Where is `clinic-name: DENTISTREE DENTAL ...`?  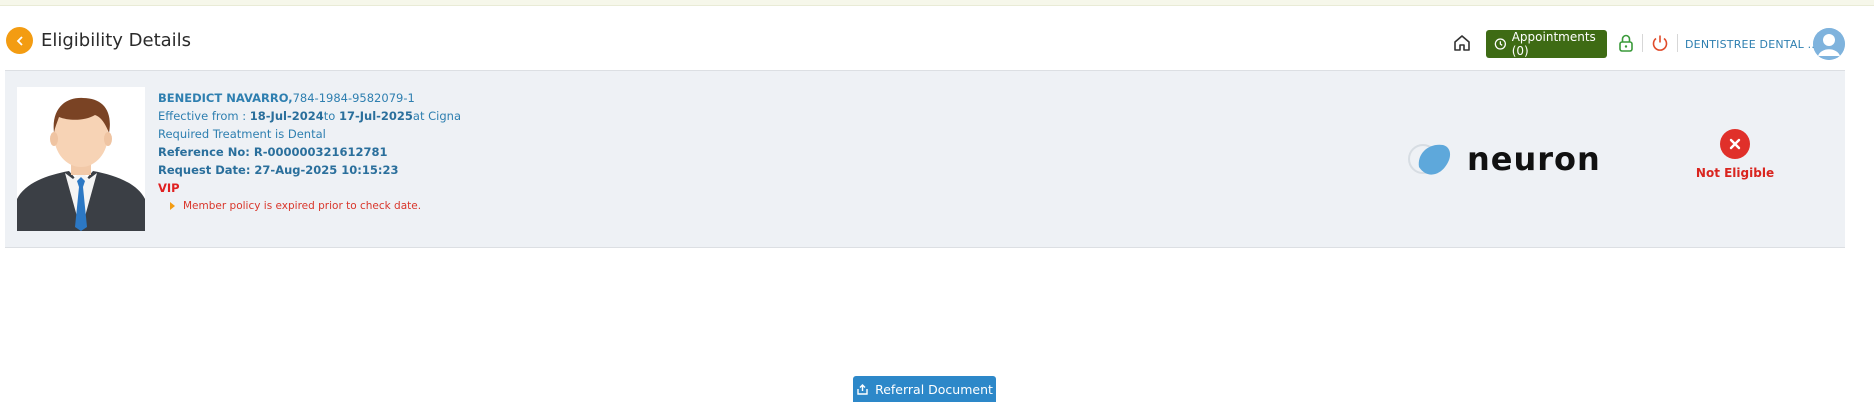
clinic-name: DENTISTREE DENTAL ... is located at coordinates (1752, 44).